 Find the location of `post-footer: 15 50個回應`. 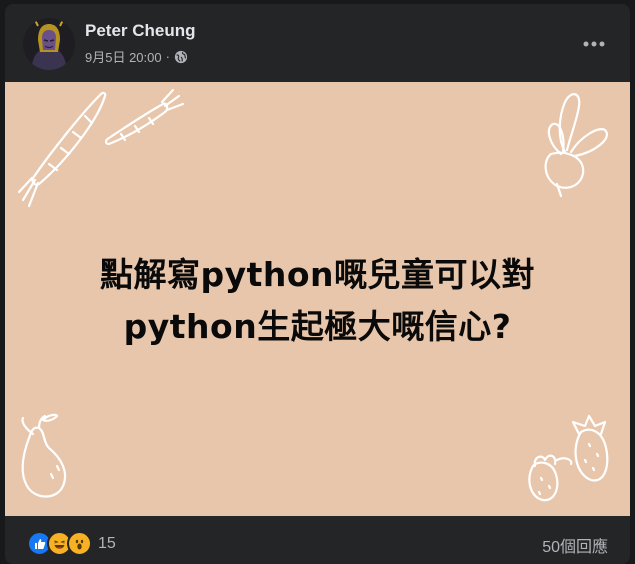

post-footer: 15 50個回應 is located at coordinates (317, 540).